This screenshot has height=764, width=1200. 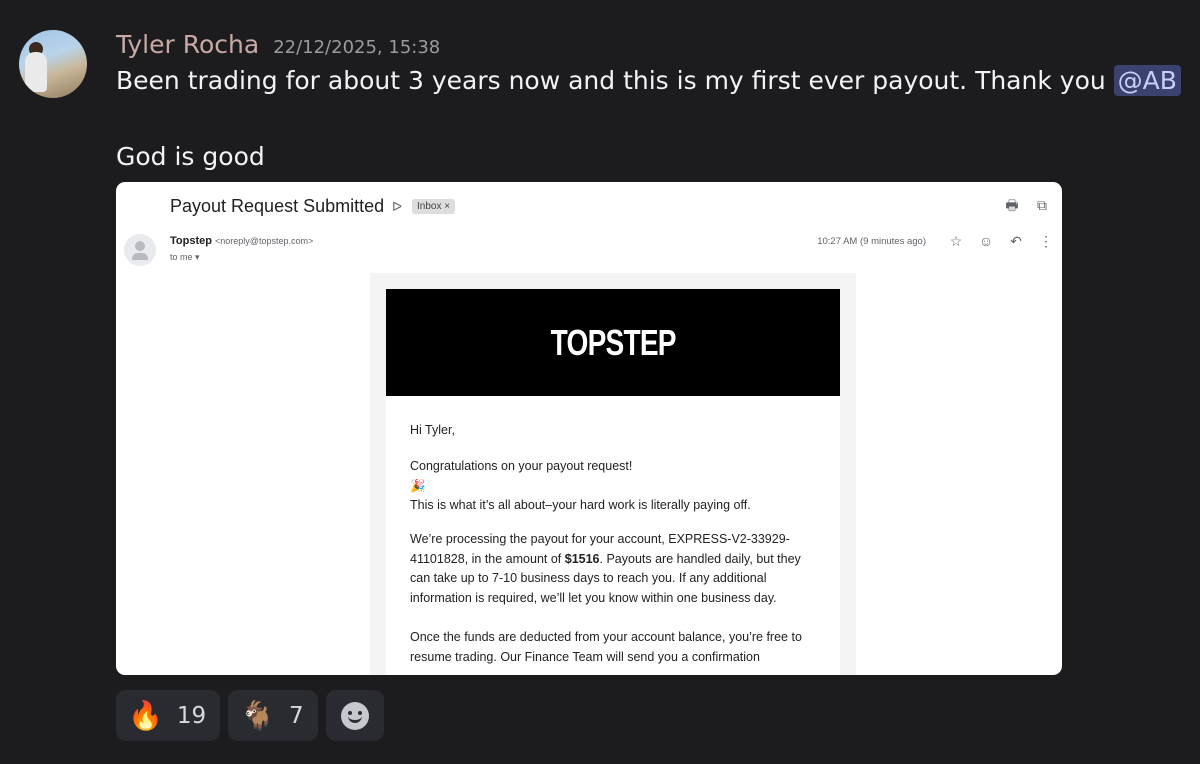 I want to click on topstep-logo: TOPSTEP, so click(x=613, y=342).